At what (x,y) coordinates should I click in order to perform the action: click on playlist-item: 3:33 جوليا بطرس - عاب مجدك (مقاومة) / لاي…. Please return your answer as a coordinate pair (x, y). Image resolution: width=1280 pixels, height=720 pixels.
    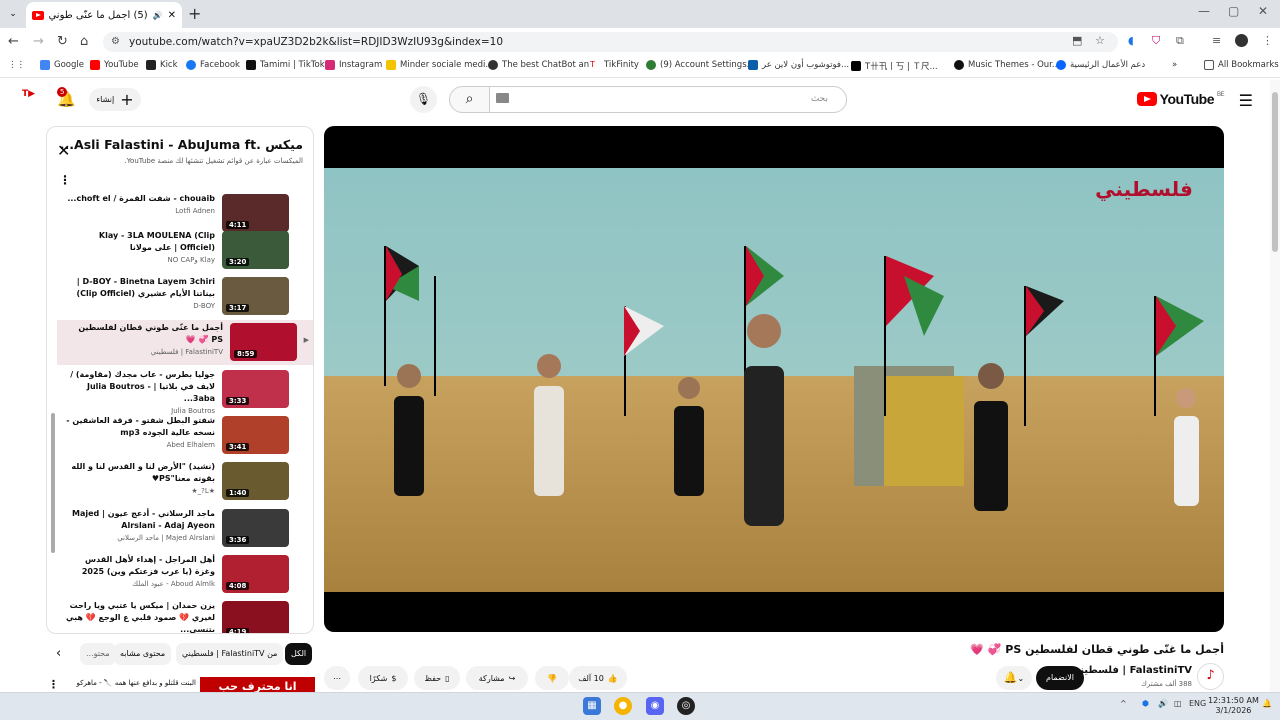
    Looking at the image, I should click on (180, 391).